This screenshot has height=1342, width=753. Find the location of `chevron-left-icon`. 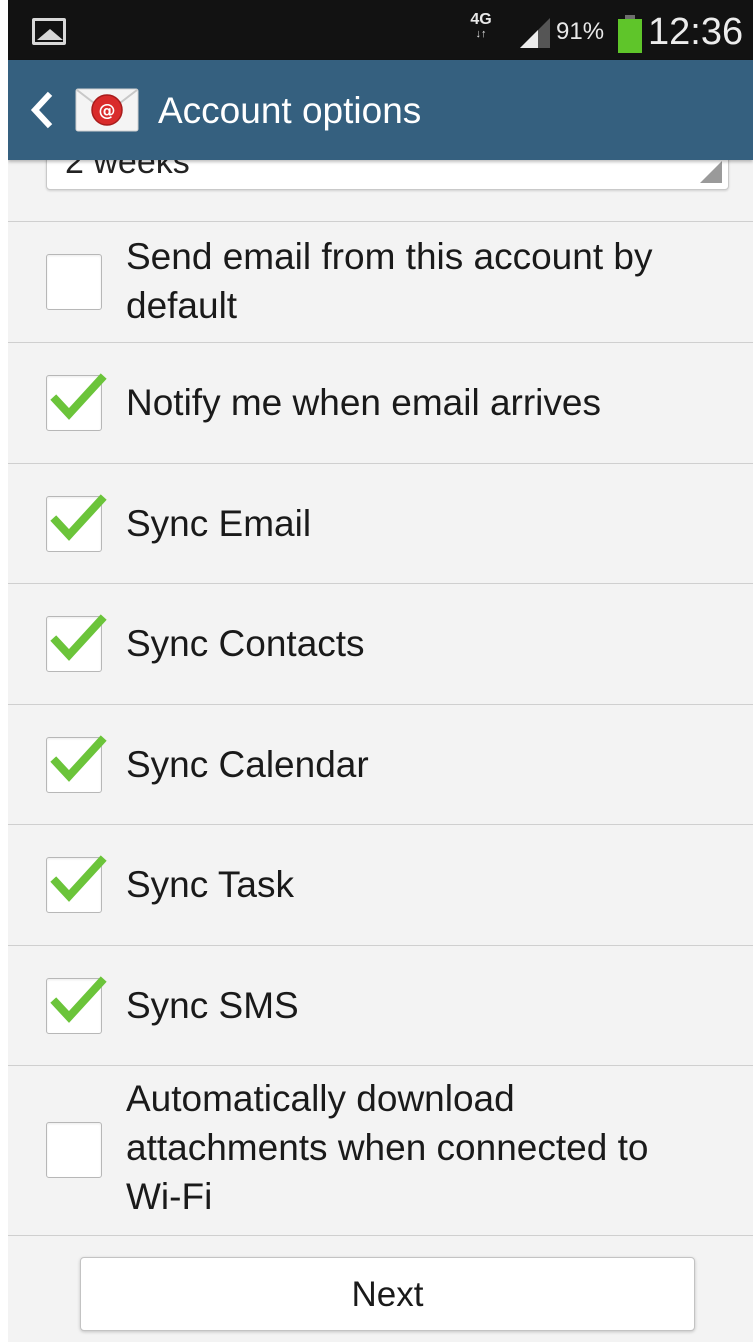

chevron-left-icon is located at coordinates (42, 110).